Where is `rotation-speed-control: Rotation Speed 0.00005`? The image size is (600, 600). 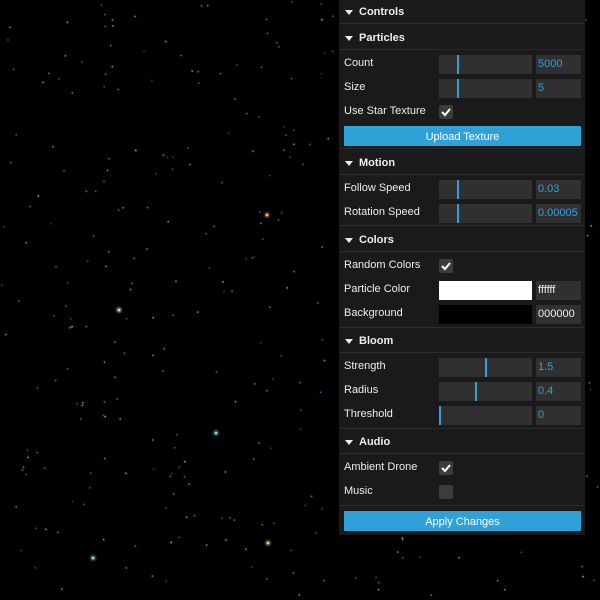
rotation-speed-control: Rotation Speed 0.00005 is located at coordinates (462, 213).